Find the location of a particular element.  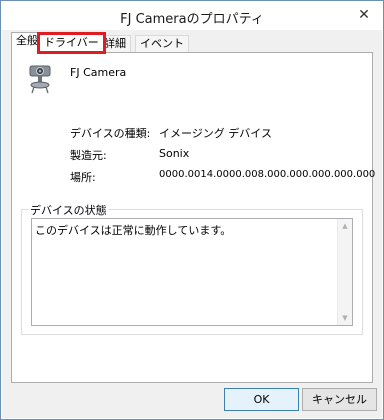

tab-events-label: イベント is located at coordinates (162, 43).